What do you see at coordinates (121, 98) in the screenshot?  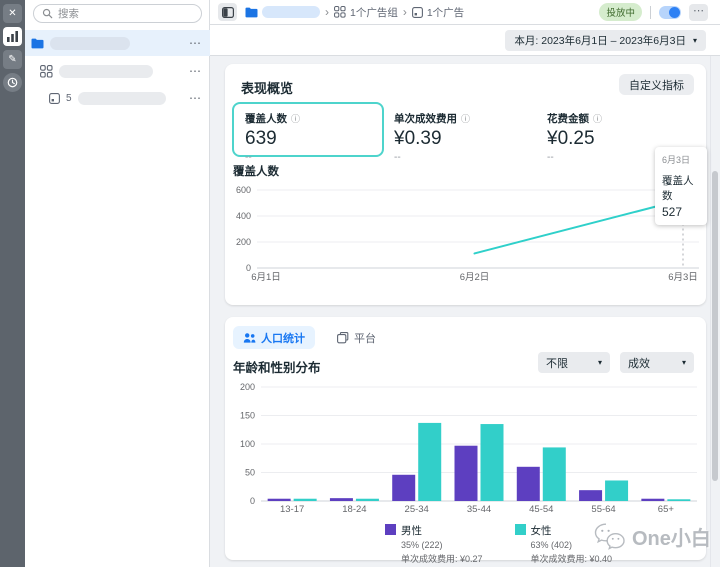 I see `redacted-ad-name` at bounding box center [121, 98].